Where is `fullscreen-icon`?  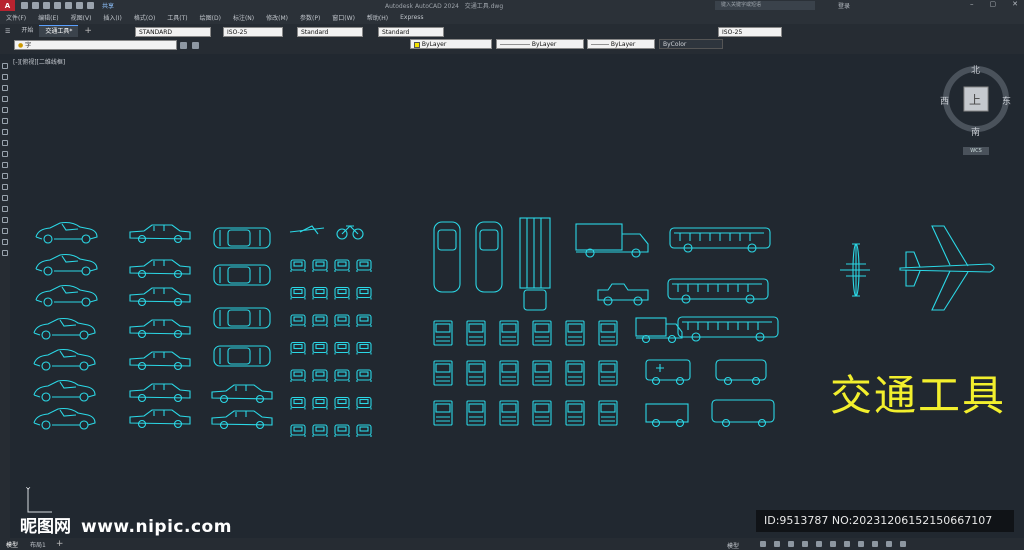 fullscreen-icon is located at coordinates (889, 544).